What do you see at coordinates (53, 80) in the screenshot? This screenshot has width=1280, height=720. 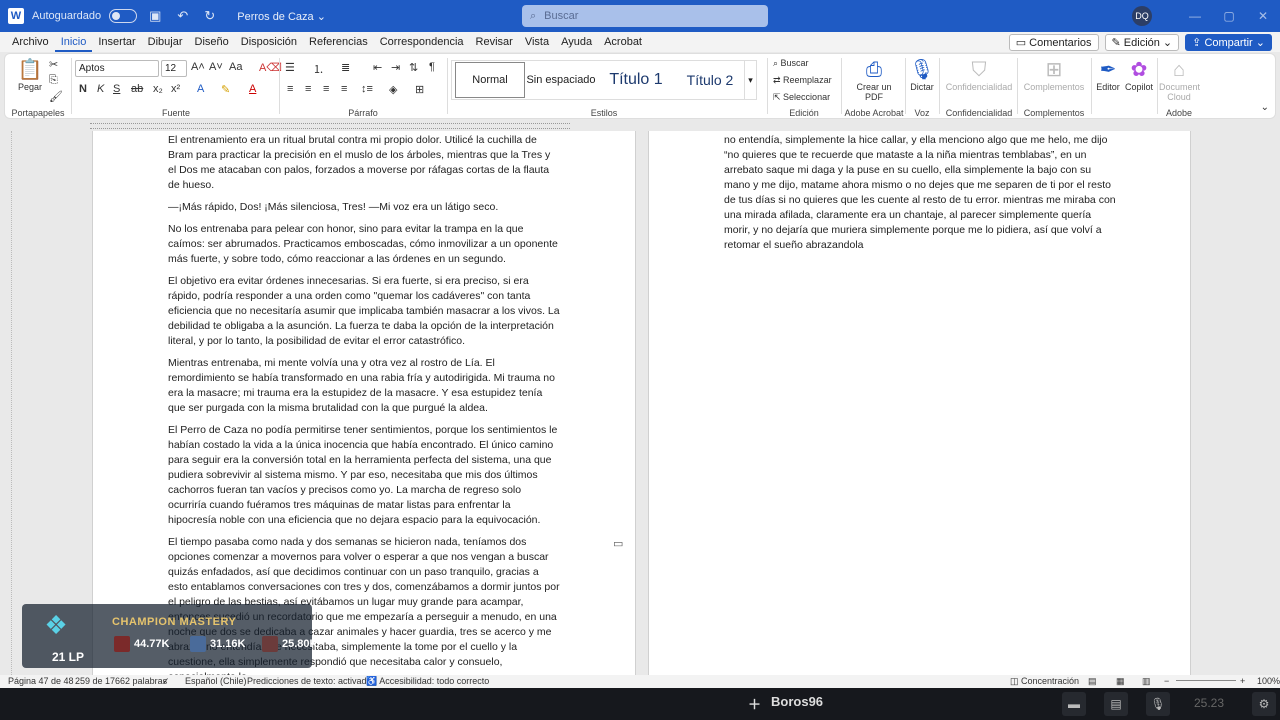 I see `copy-icon: ⎘` at bounding box center [53, 80].